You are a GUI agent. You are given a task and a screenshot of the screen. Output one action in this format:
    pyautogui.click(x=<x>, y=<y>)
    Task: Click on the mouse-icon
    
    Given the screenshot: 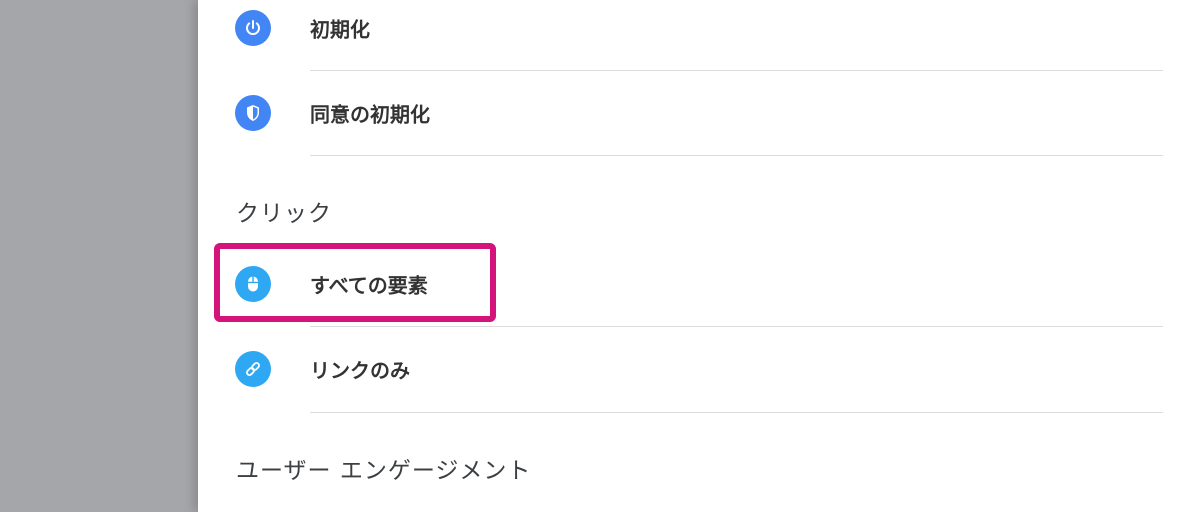 What is the action you would take?
    pyautogui.click(x=253, y=284)
    